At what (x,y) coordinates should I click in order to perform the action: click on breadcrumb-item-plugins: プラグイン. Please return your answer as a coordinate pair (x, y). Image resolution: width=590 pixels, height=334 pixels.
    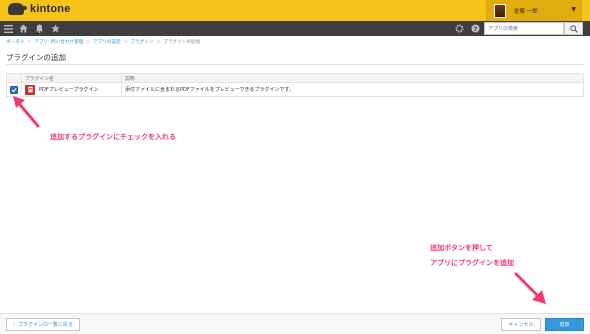
    Looking at the image, I should click on (142, 42).